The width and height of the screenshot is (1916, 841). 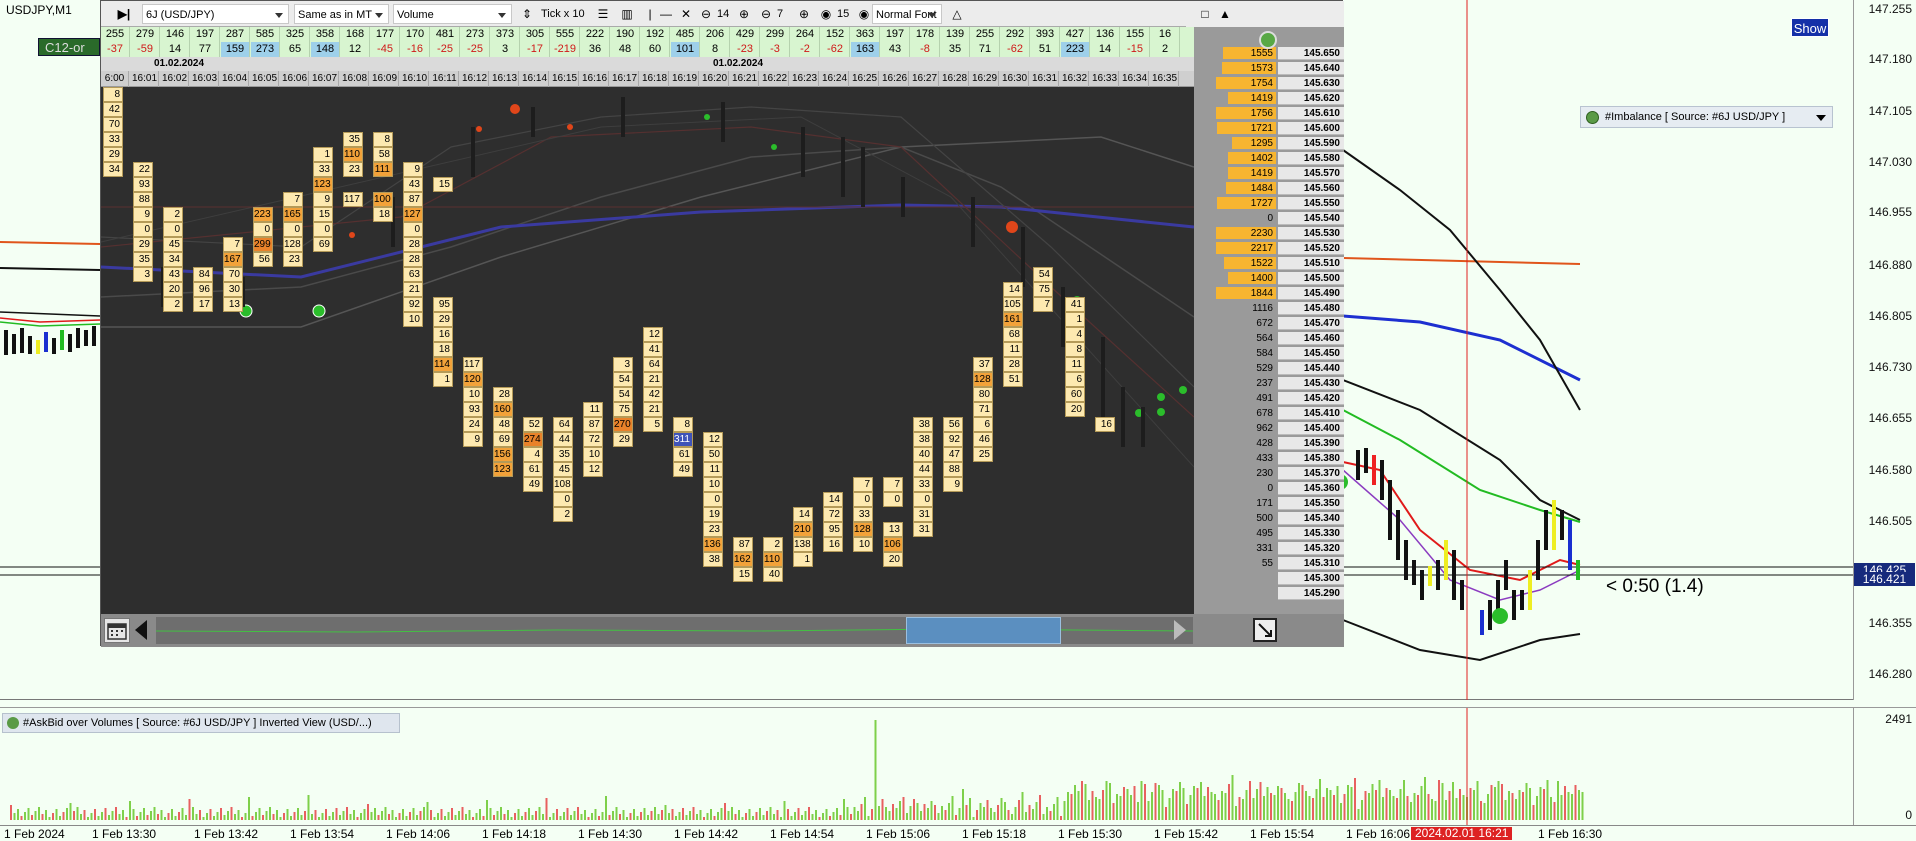 I want to click on footprint-cell: 50, so click(x=713, y=454).